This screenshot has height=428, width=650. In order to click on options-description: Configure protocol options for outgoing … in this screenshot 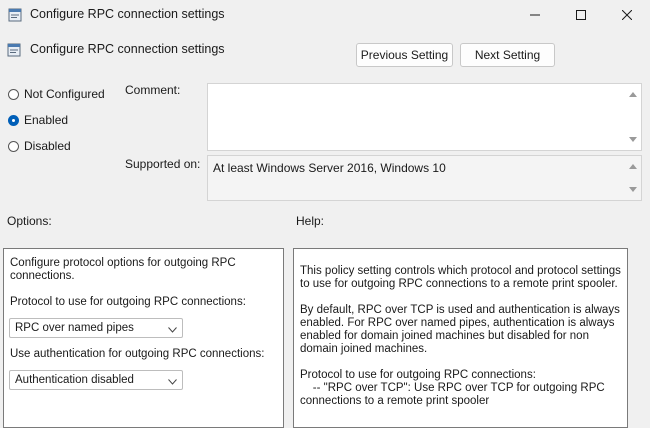, I will do `click(123, 269)`.